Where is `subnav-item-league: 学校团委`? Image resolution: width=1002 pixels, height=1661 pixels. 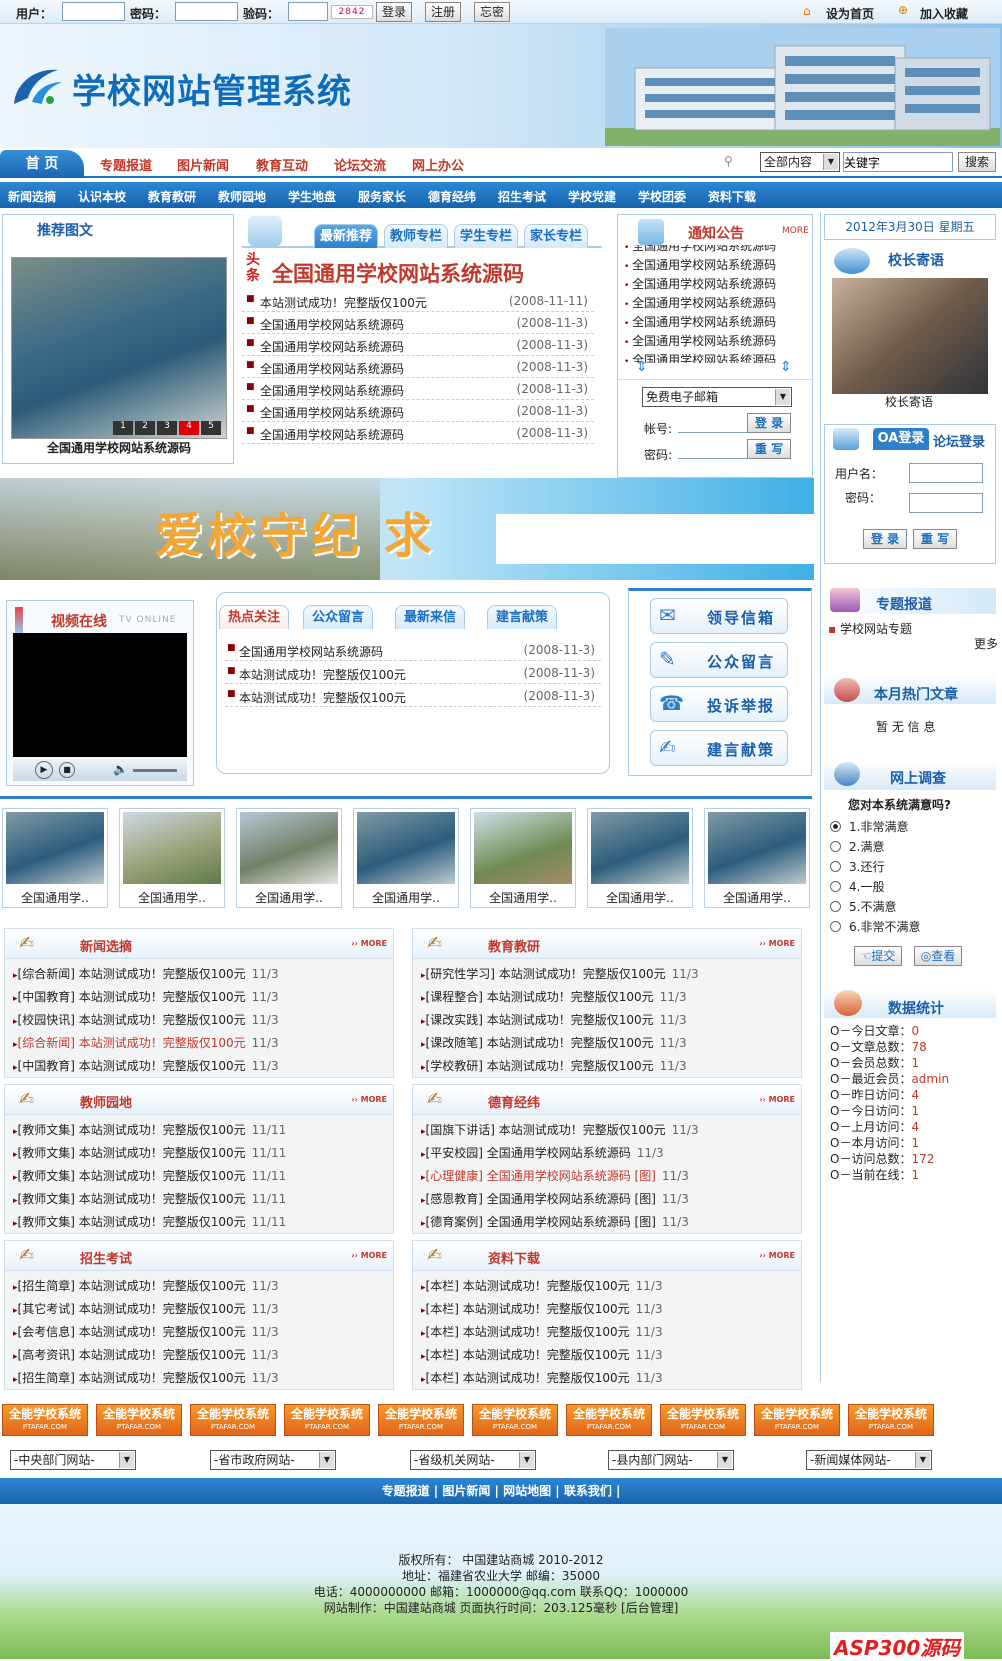
subnav-item-league: 学校团委 is located at coordinates (662, 196).